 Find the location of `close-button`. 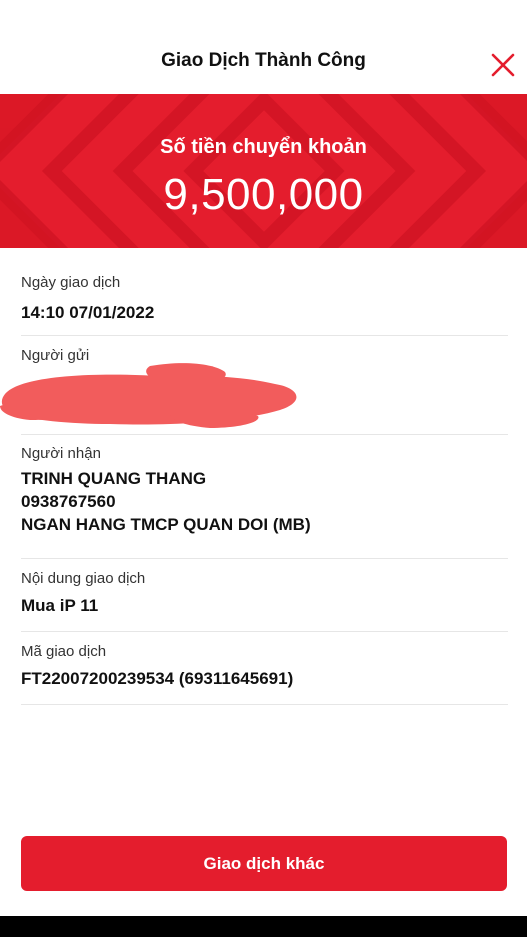

close-button is located at coordinates (503, 65).